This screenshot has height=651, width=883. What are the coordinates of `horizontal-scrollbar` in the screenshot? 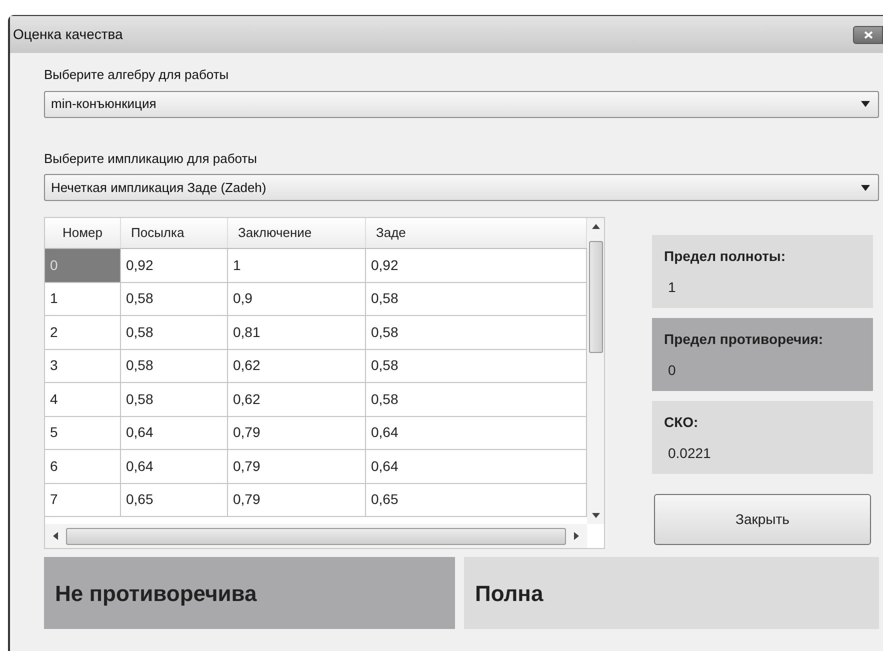 It's located at (316, 536).